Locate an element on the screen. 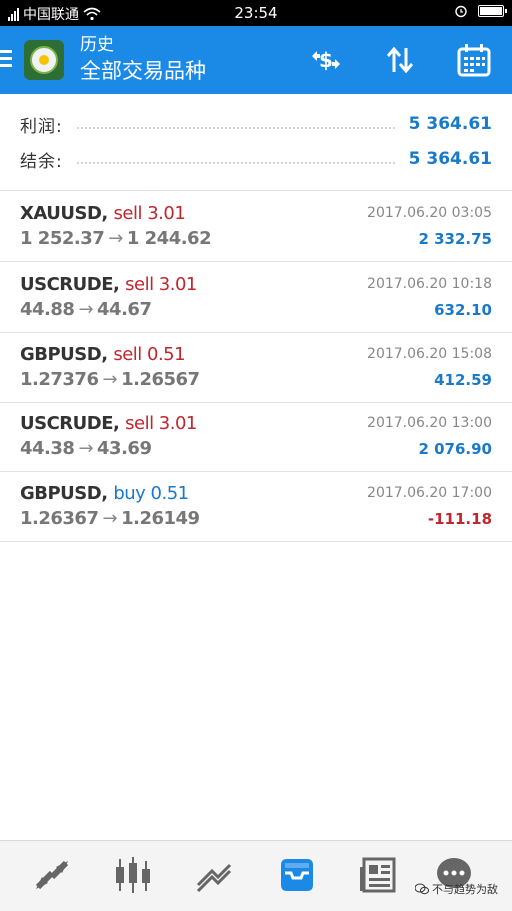 The width and height of the screenshot is (512, 911). close-price: 1.26567 is located at coordinates (160, 379).